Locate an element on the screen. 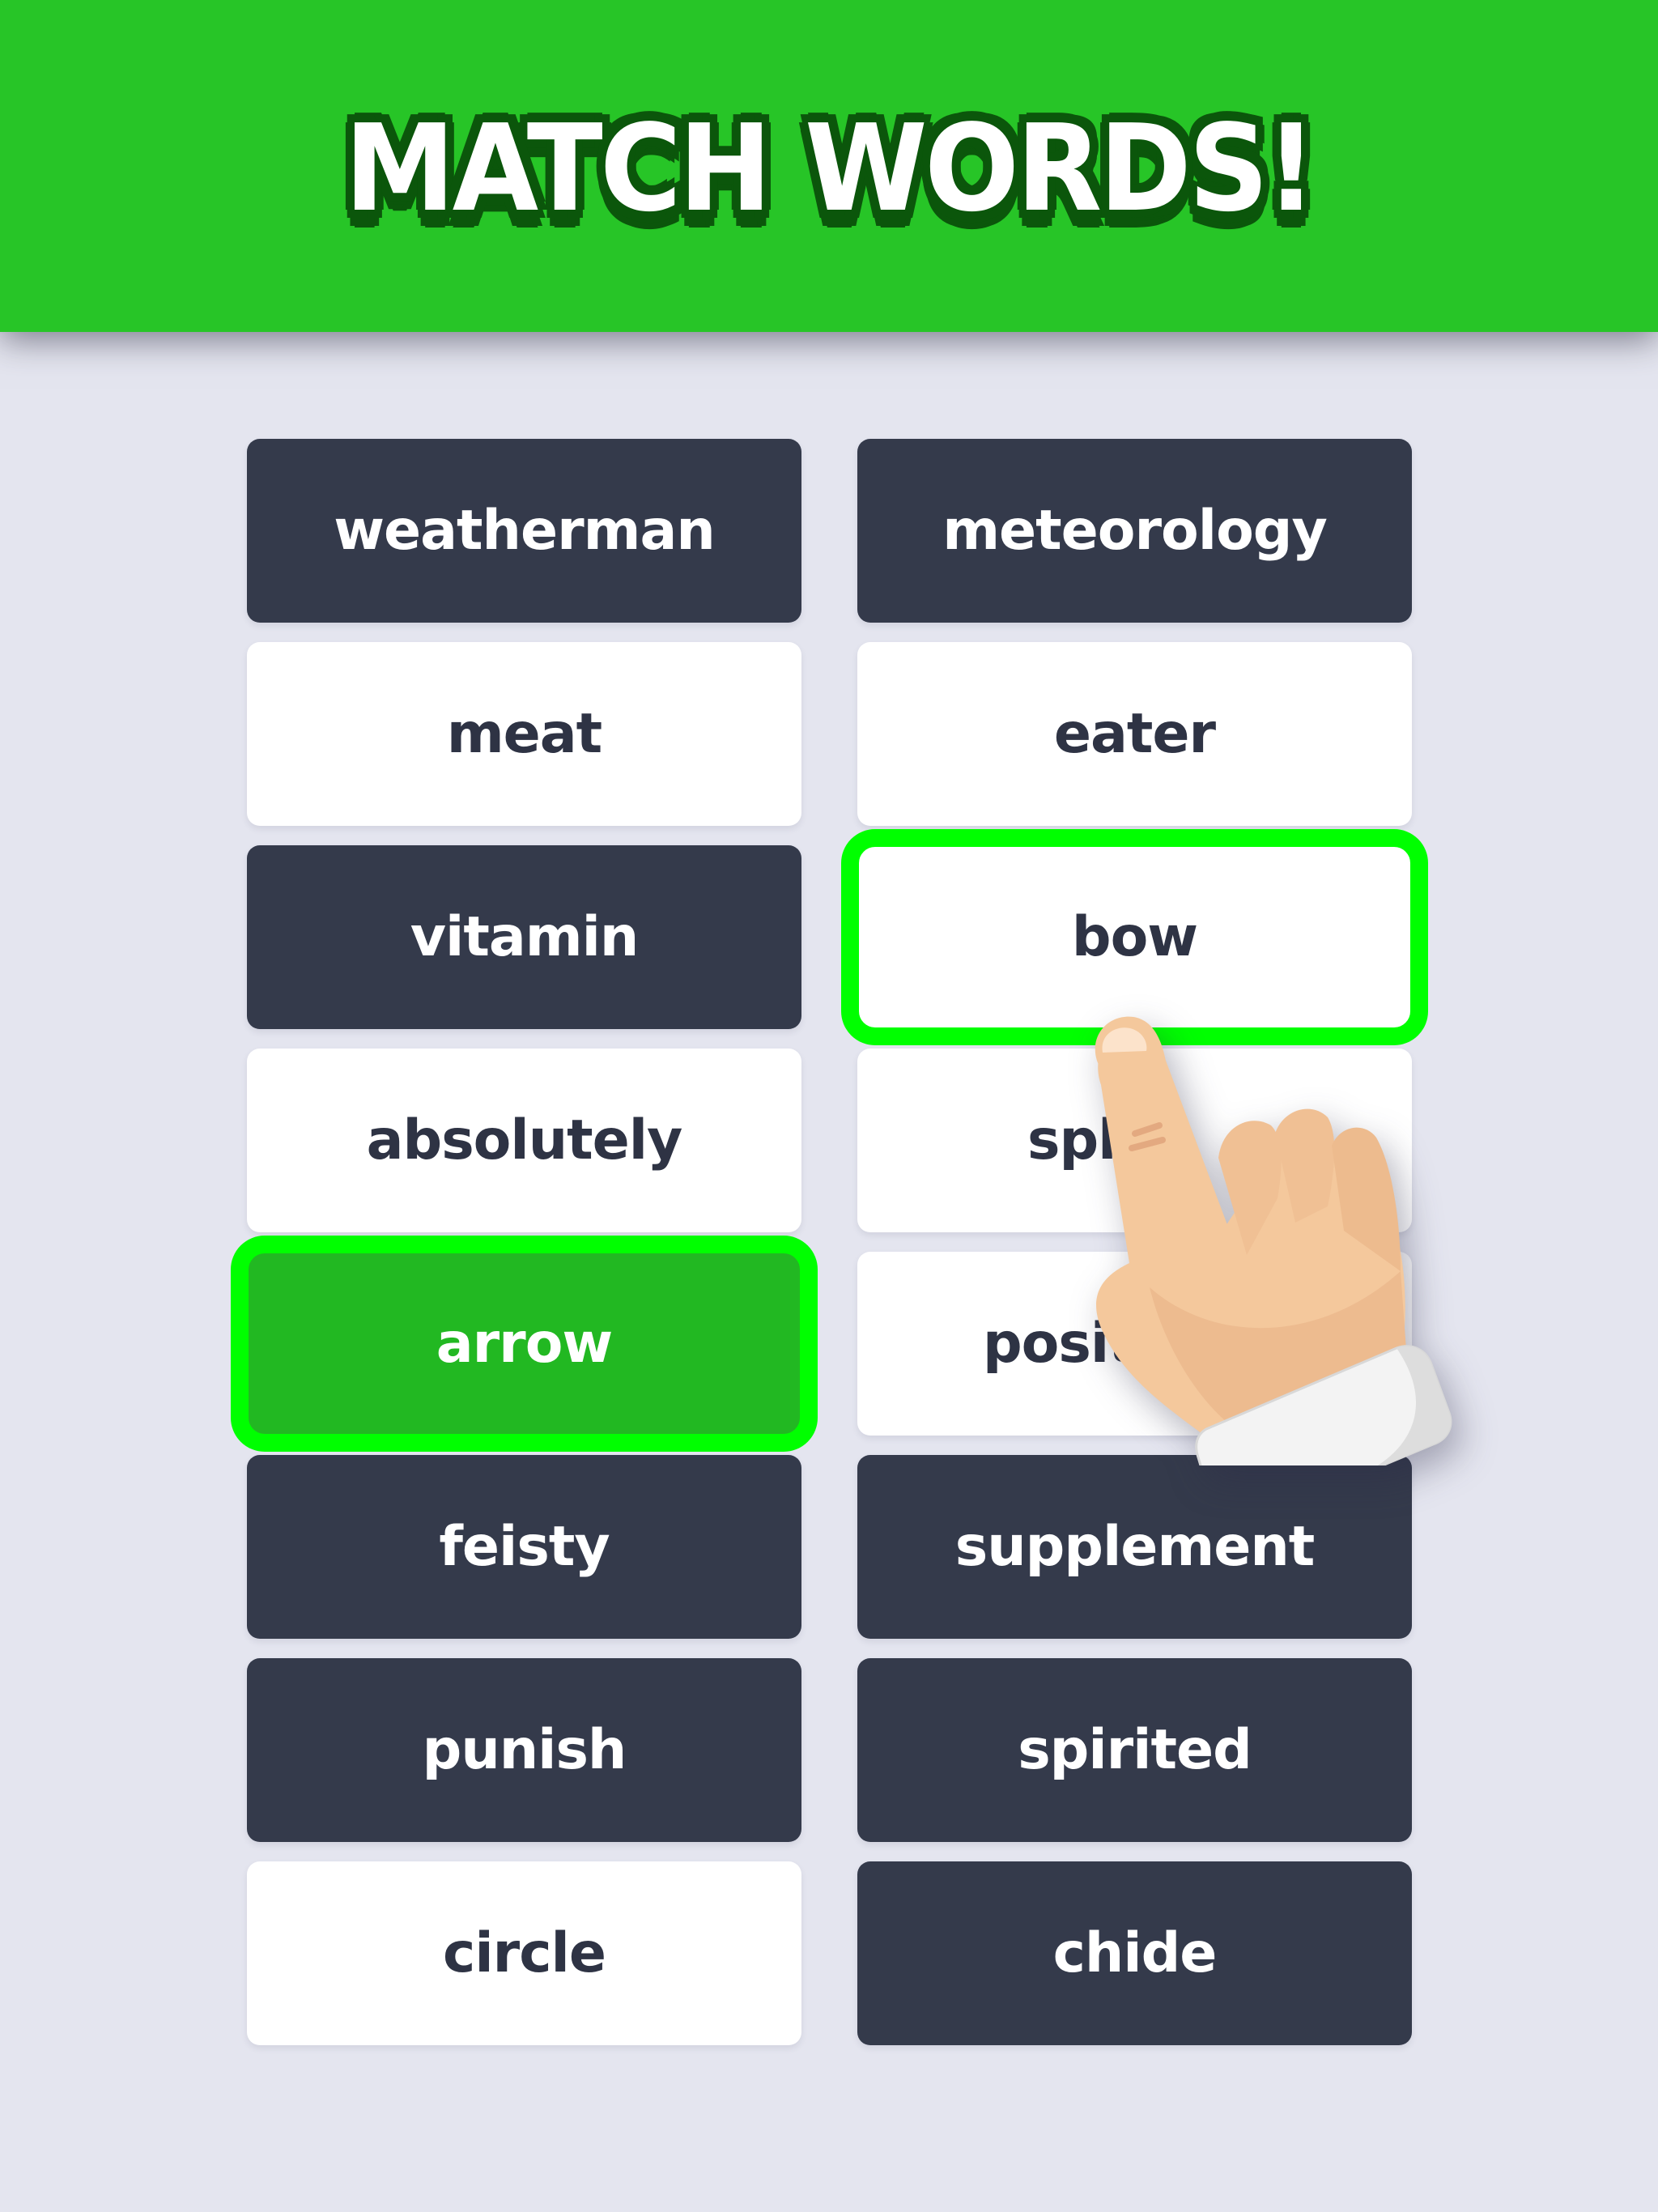 Image resolution: width=1658 pixels, height=2212 pixels. word-label: absolutely is located at coordinates (524, 1140).